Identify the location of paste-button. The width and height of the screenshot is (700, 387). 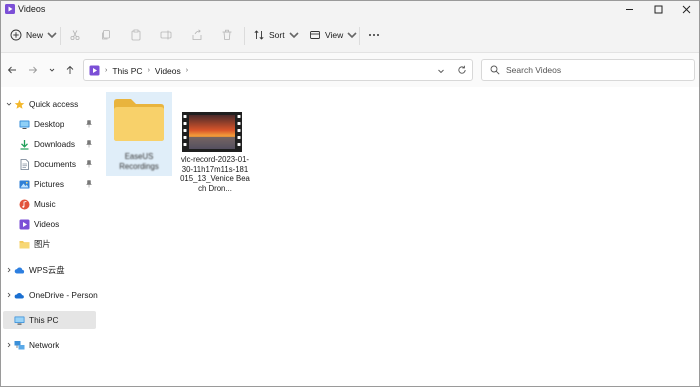
(136, 35).